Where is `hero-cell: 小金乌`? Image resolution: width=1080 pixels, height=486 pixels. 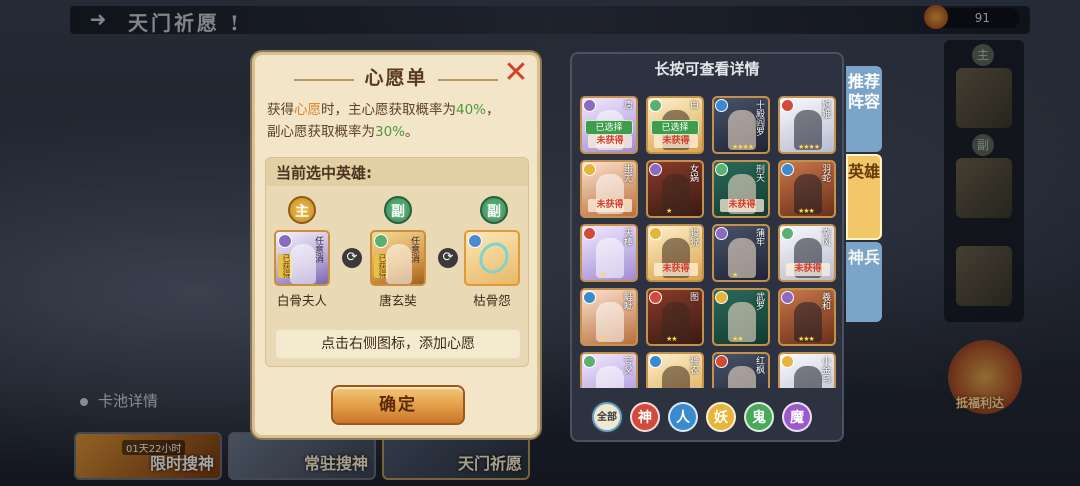
hero-cell: 小金乌 is located at coordinates (807, 370).